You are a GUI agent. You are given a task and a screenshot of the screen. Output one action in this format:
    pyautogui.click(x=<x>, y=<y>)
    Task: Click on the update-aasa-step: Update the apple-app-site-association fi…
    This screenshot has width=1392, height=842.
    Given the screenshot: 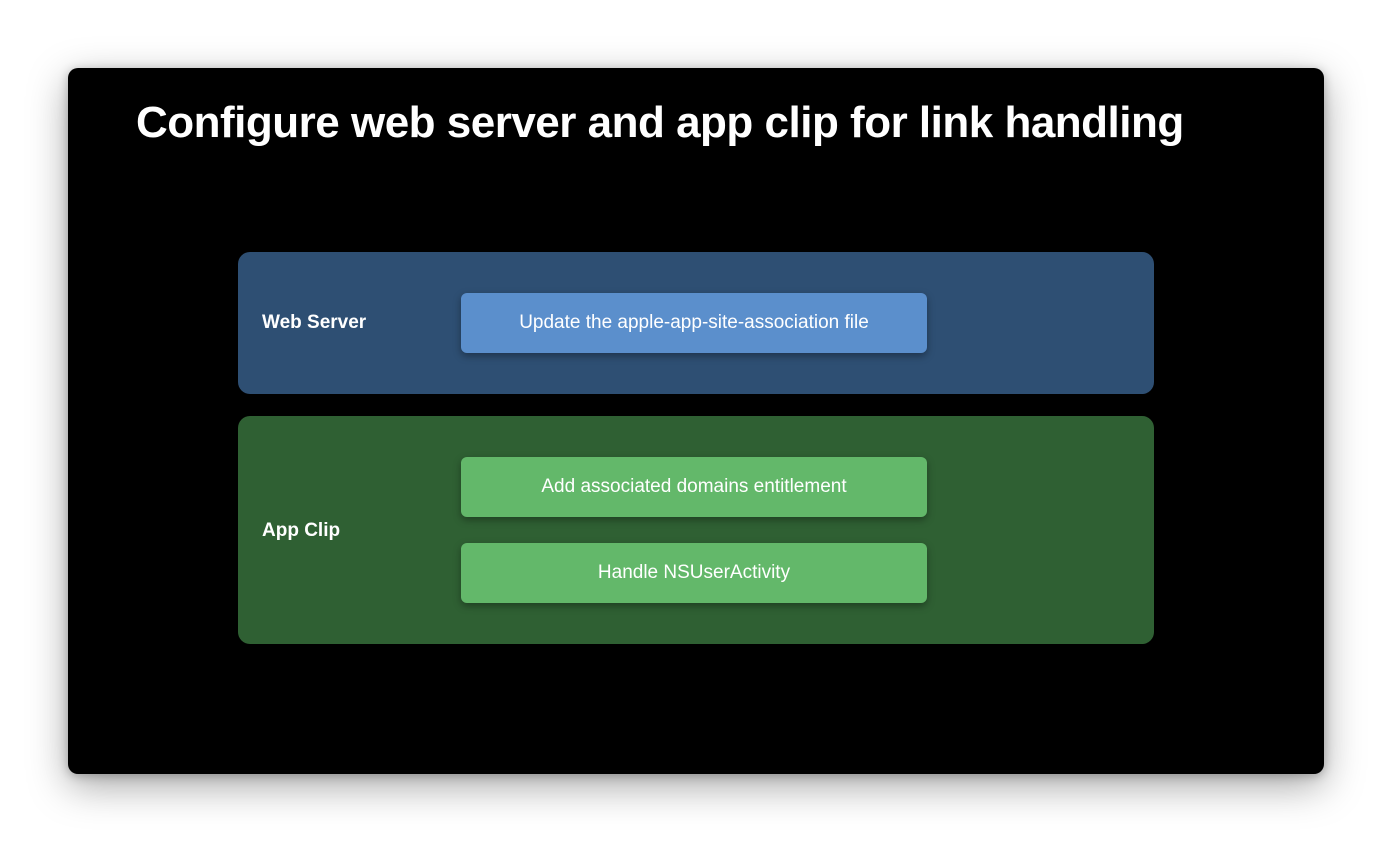 What is the action you would take?
    pyautogui.click(x=694, y=323)
    